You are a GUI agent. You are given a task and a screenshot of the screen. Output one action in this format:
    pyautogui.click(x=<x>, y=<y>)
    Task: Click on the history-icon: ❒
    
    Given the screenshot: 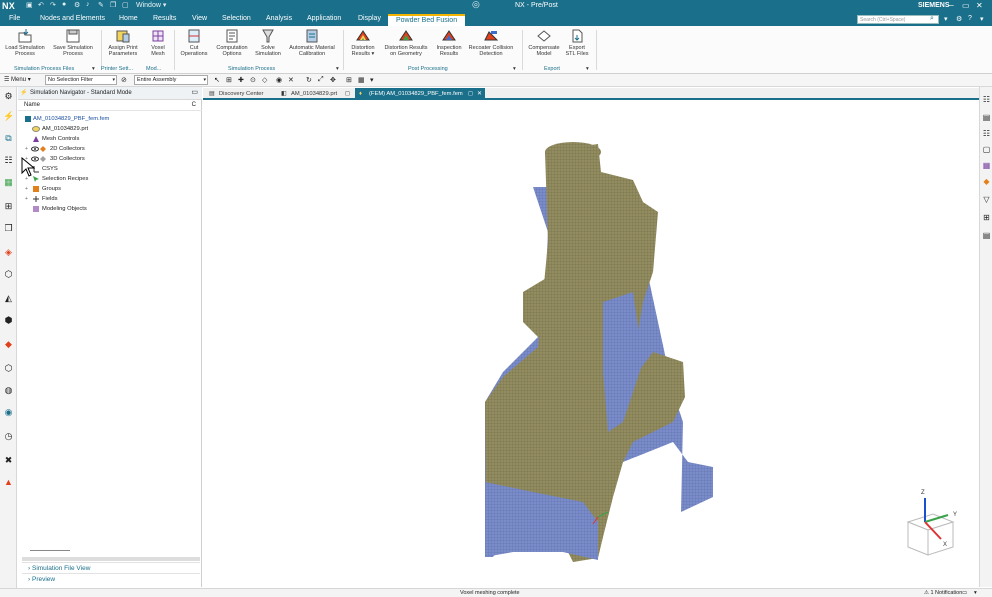 What is the action you would take?
    pyautogui.click(x=8, y=228)
    